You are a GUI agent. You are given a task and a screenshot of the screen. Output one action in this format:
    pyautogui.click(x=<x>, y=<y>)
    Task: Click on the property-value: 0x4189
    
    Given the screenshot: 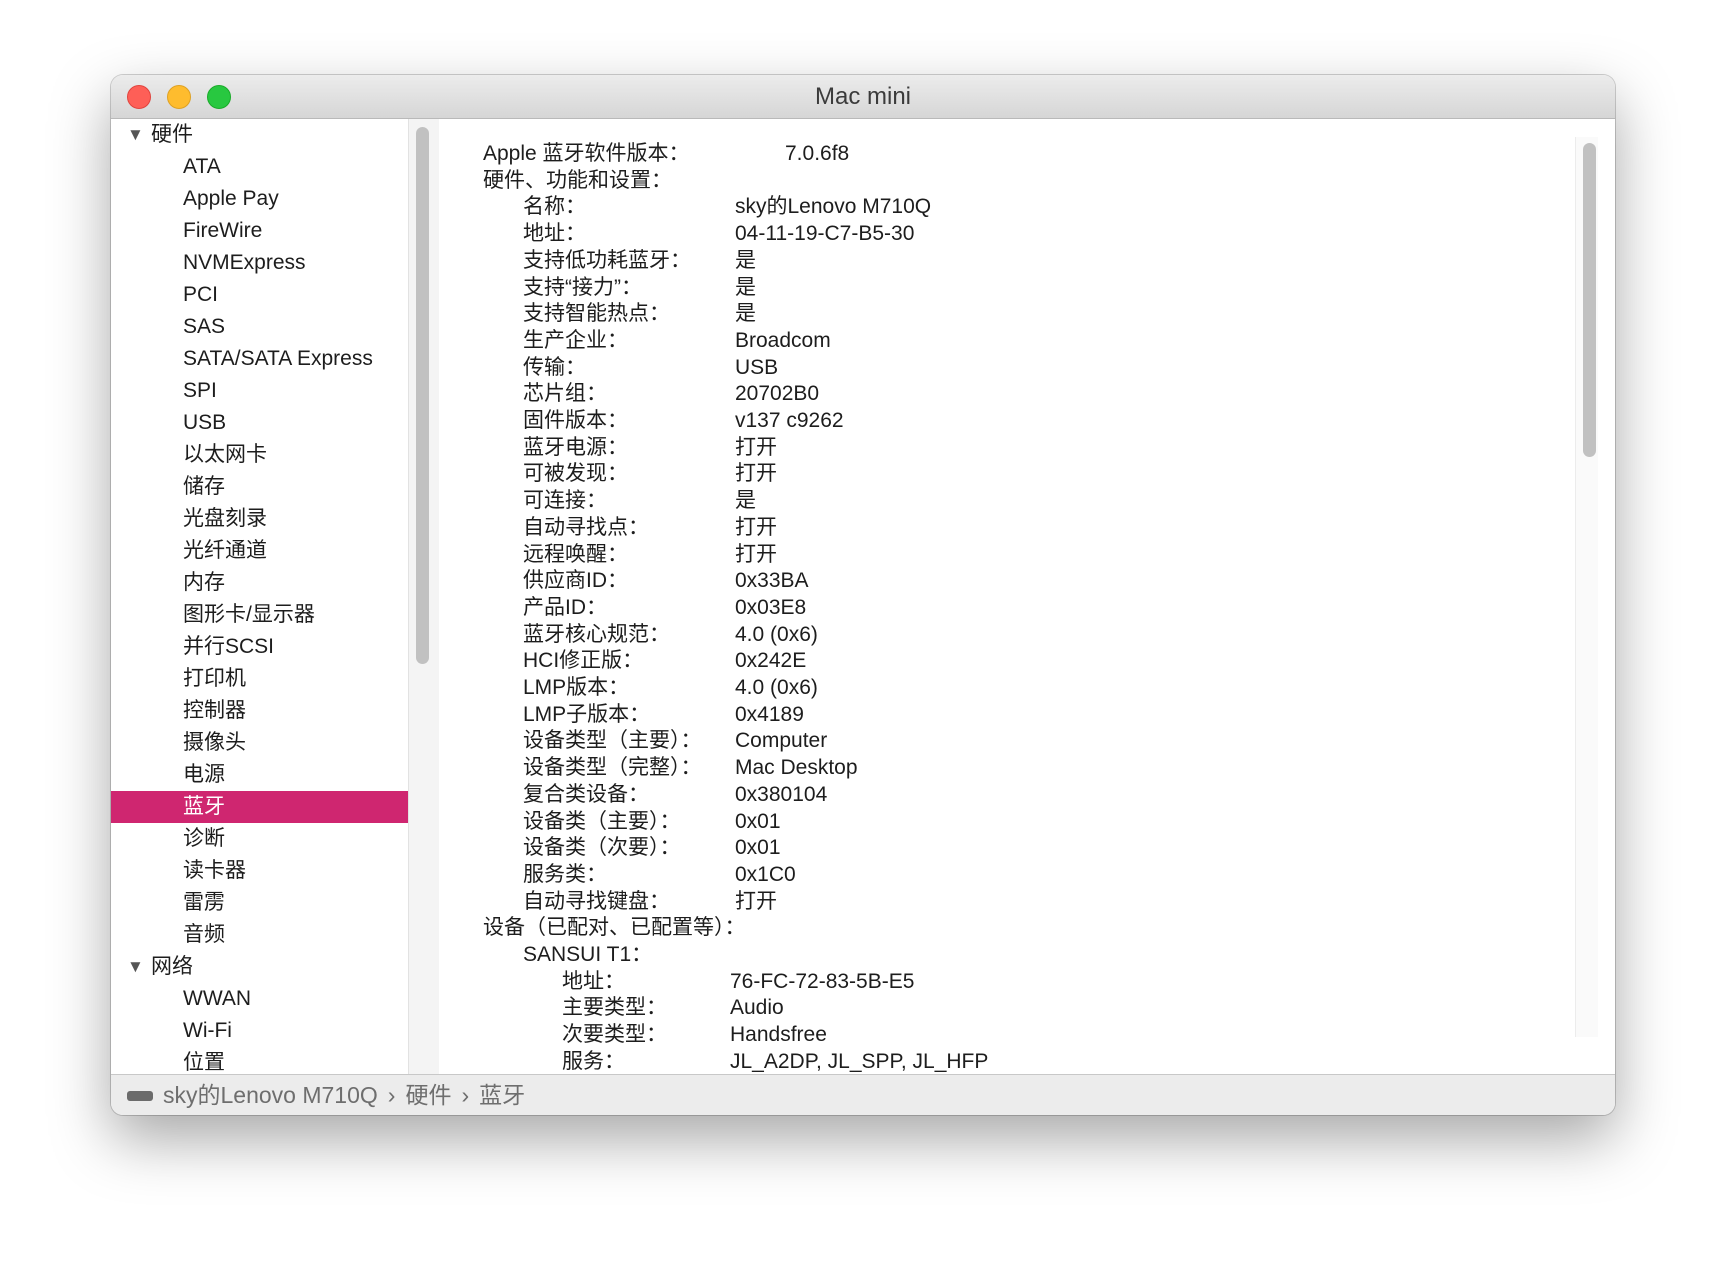 What is the action you would take?
    pyautogui.click(x=769, y=714)
    